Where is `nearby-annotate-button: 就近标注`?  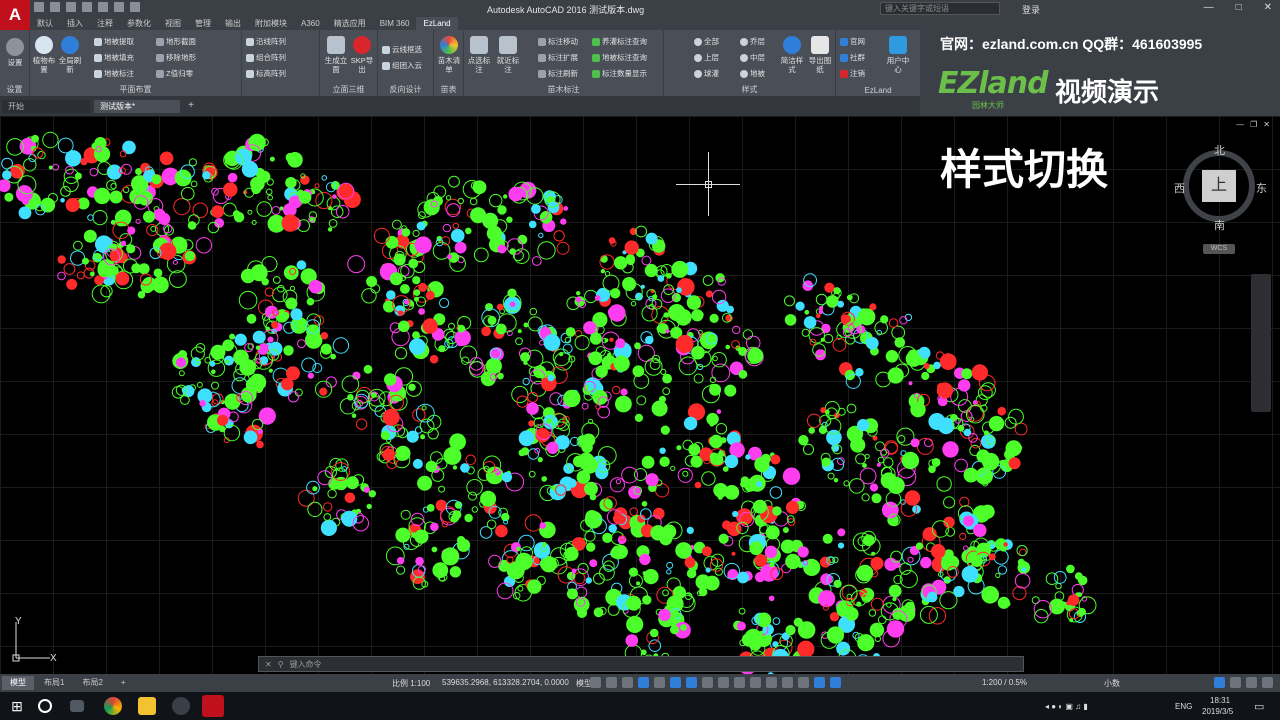
nearby-annotate-button: 就近标注 is located at coordinates (508, 55).